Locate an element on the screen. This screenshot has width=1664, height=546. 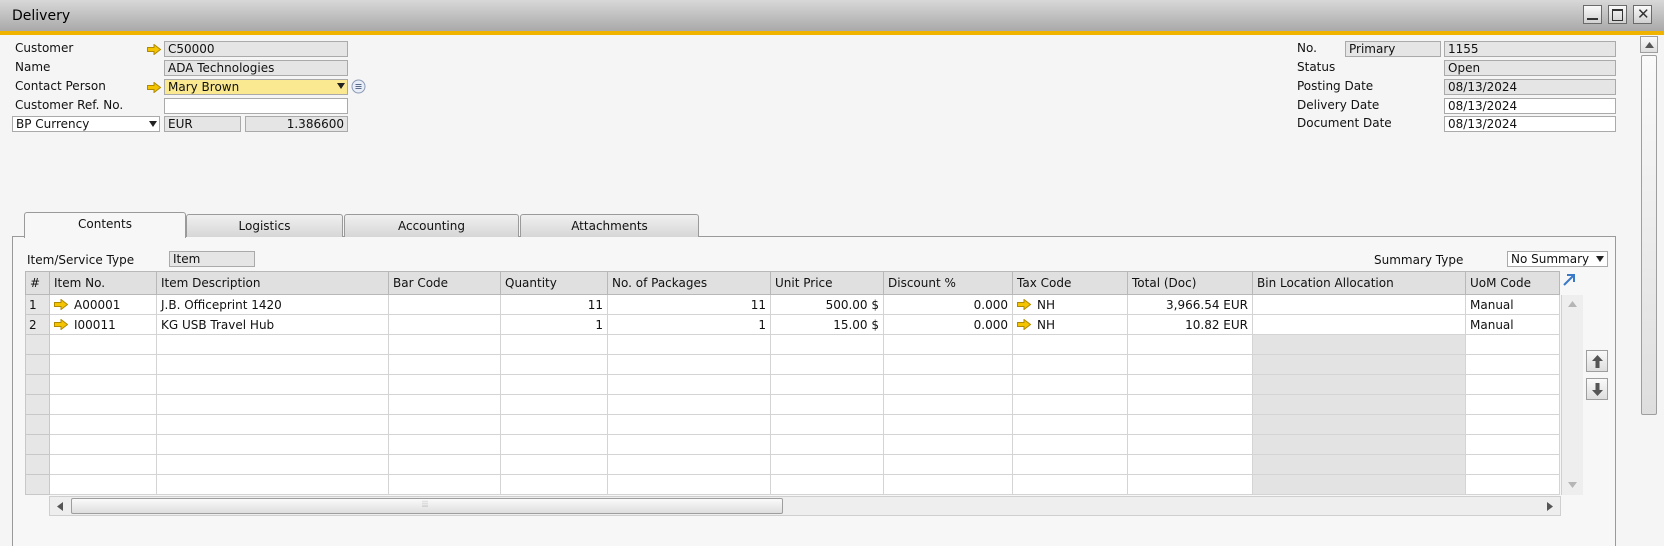
move-row-up-button is located at coordinates (1597, 361).